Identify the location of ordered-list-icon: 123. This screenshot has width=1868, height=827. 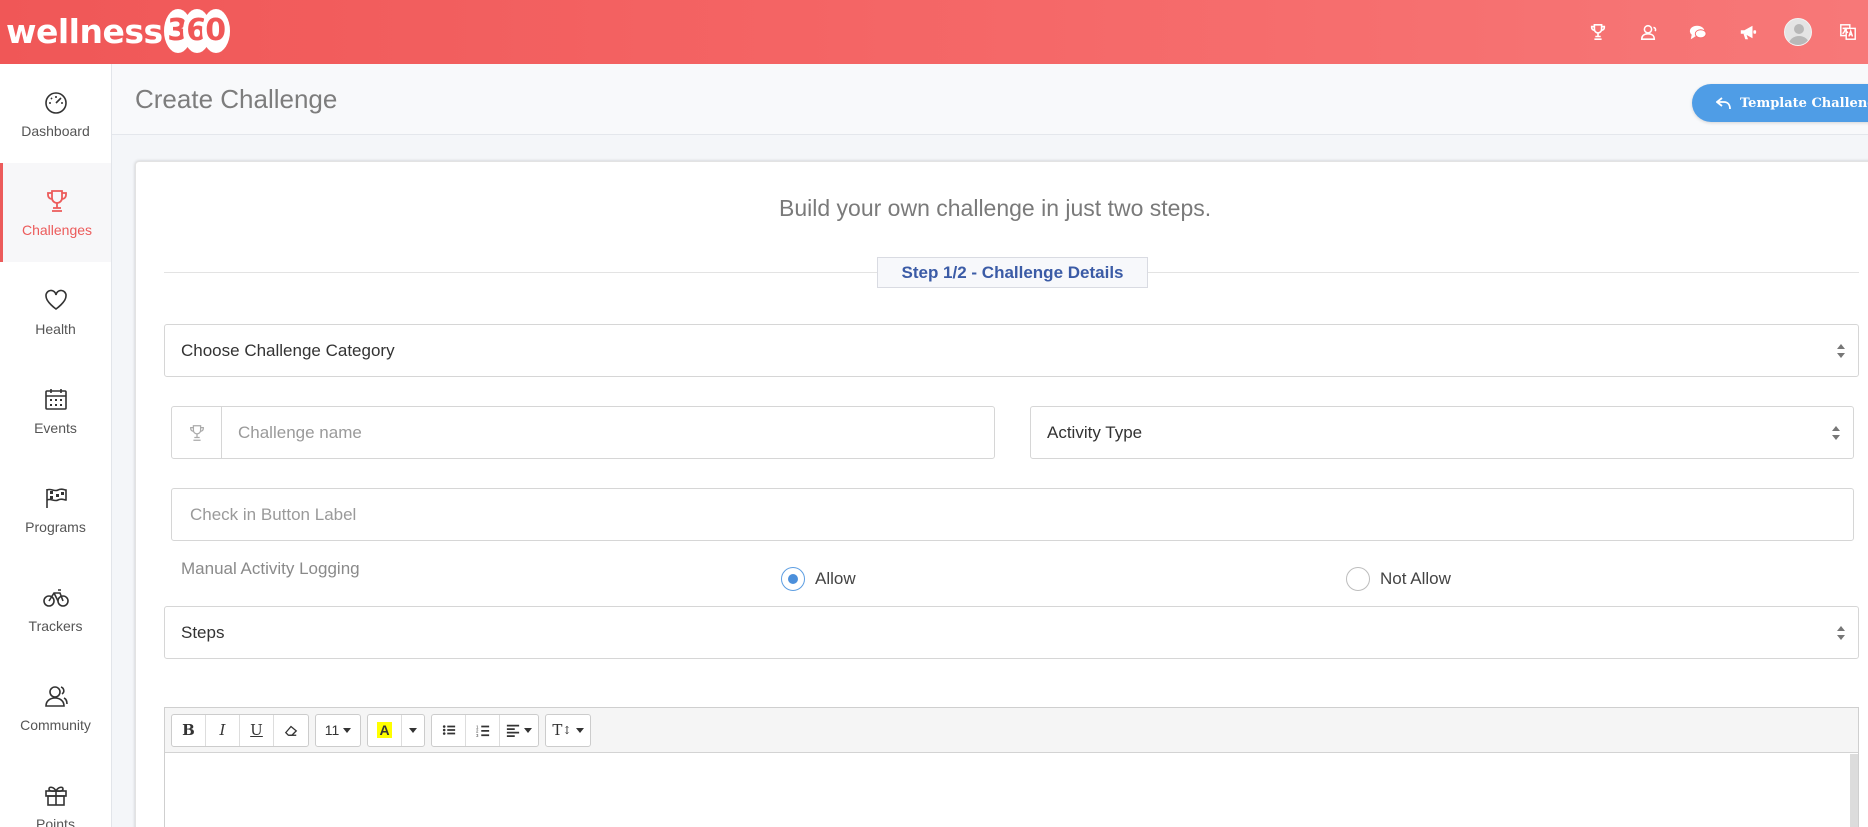
(483, 730).